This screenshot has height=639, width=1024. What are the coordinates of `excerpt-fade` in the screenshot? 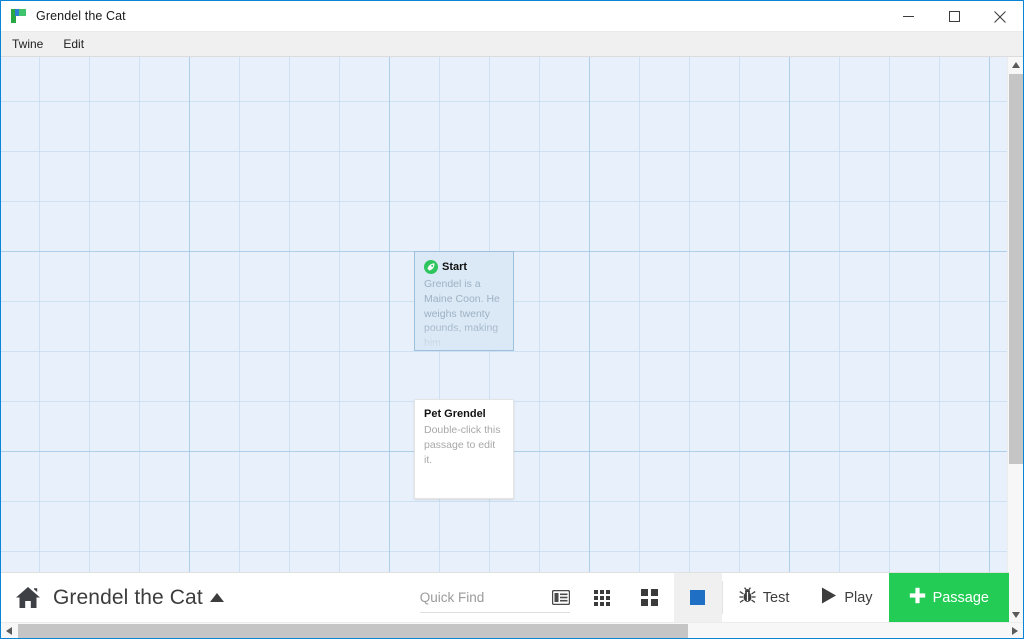 It's located at (464, 485).